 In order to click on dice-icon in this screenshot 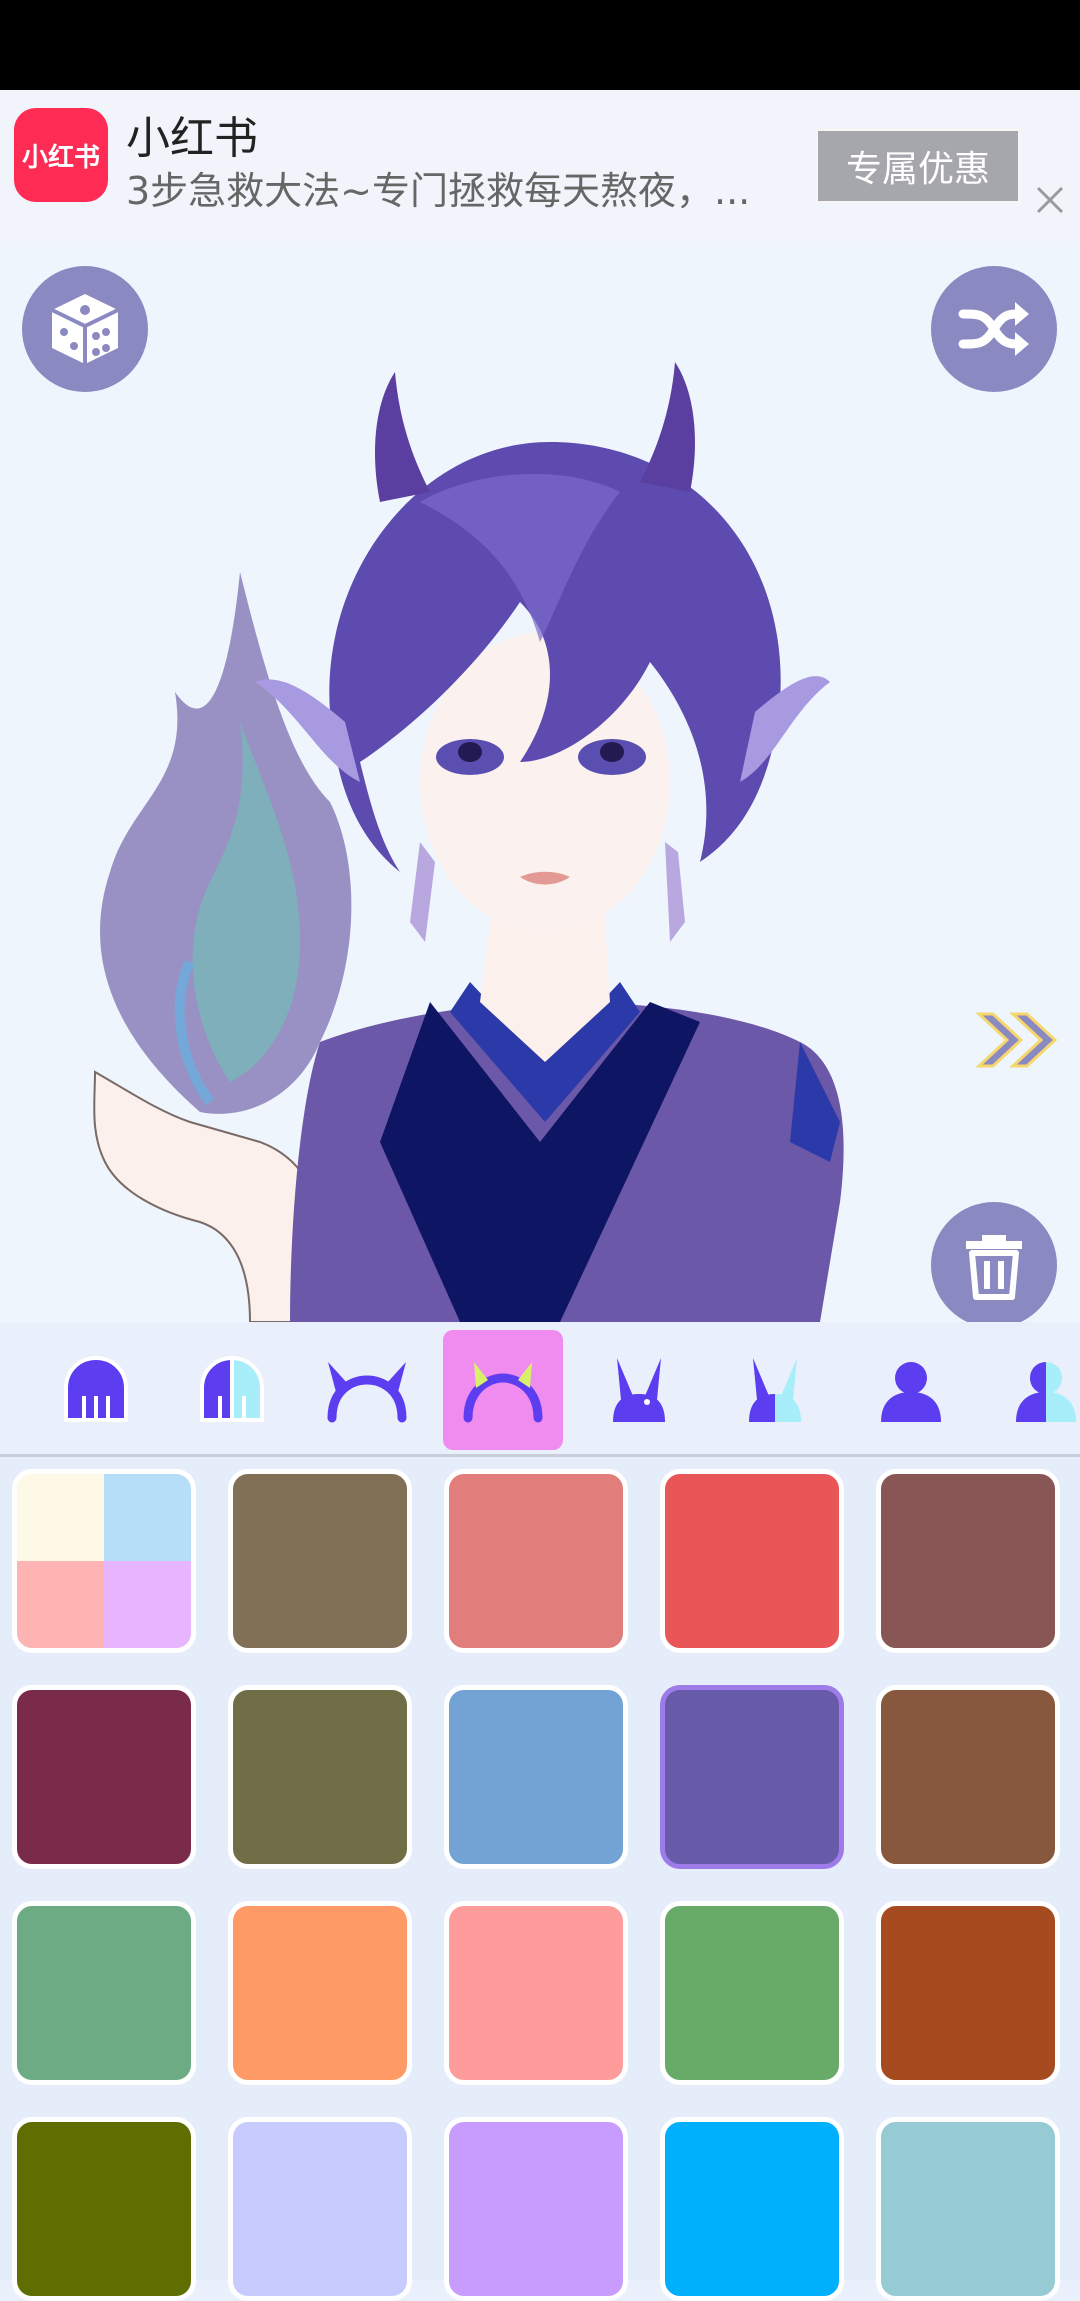, I will do `click(85, 329)`.